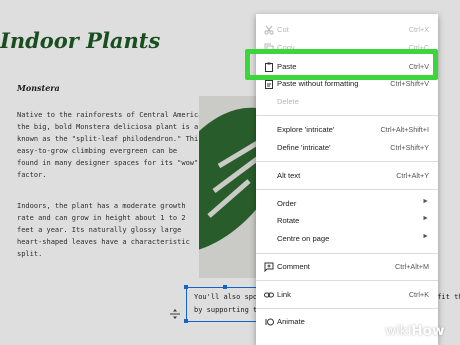 Image resolution: width=460 pixels, height=345 pixels. I want to click on menu-item-comment: Comment Ctrl+Alt+M, so click(347, 267).